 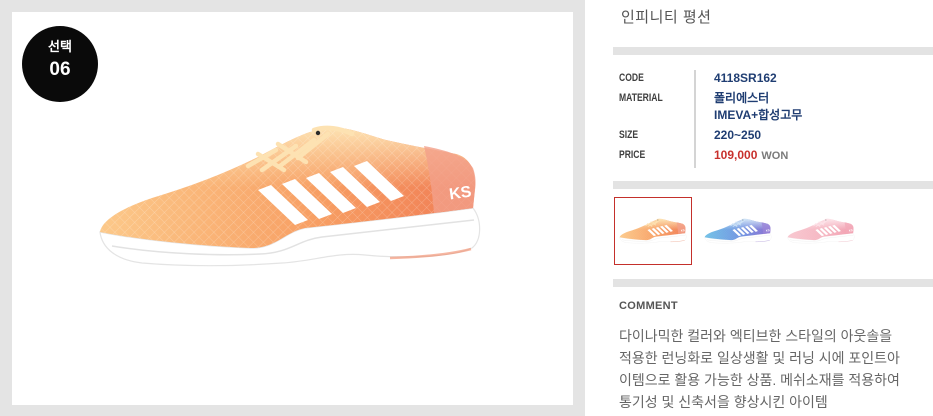 I want to click on spec-label-code: CODE, so click(x=631, y=78).